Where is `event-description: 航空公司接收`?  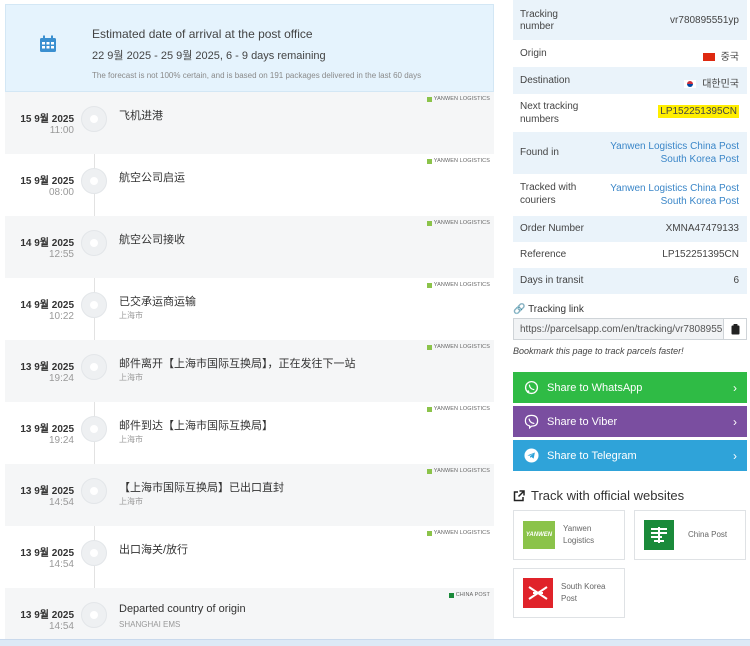 event-description: 航空公司接收 is located at coordinates (152, 240).